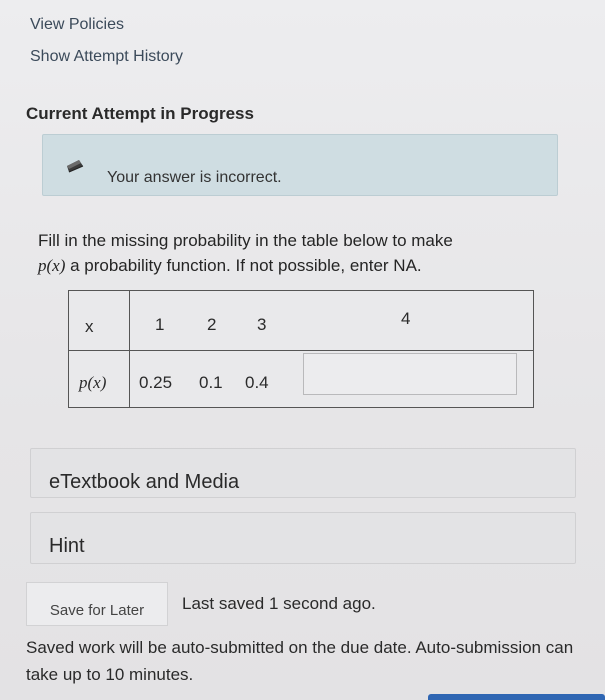 The width and height of the screenshot is (605, 700). Describe the element at coordinates (194, 177) in the screenshot. I see `feedback-message: Your answer is incorrect.` at that location.